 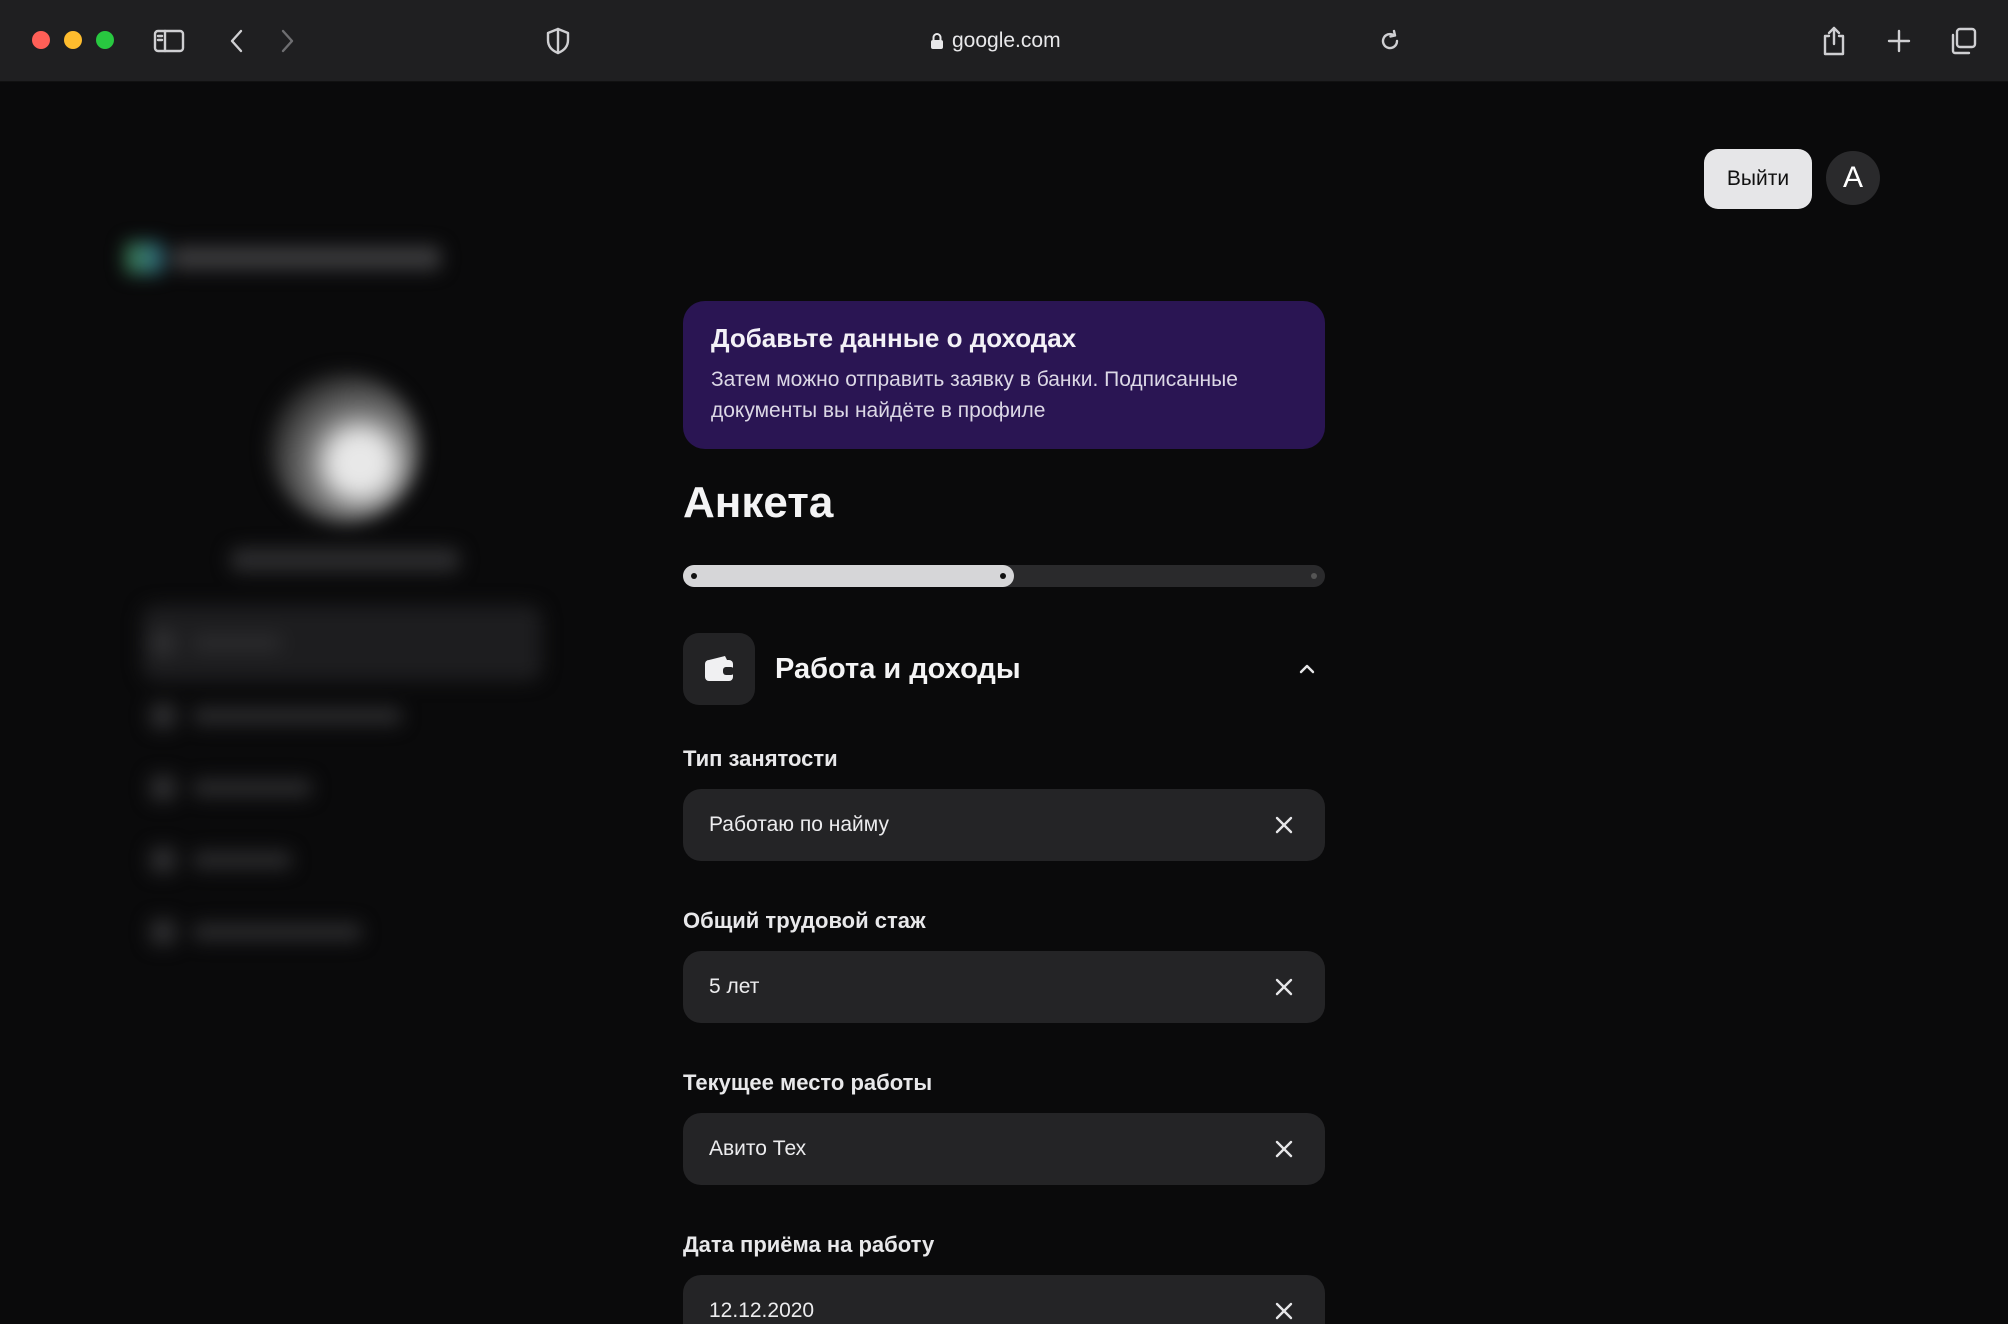 What do you see at coordinates (937, 41) in the screenshot?
I see `lock-icon` at bounding box center [937, 41].